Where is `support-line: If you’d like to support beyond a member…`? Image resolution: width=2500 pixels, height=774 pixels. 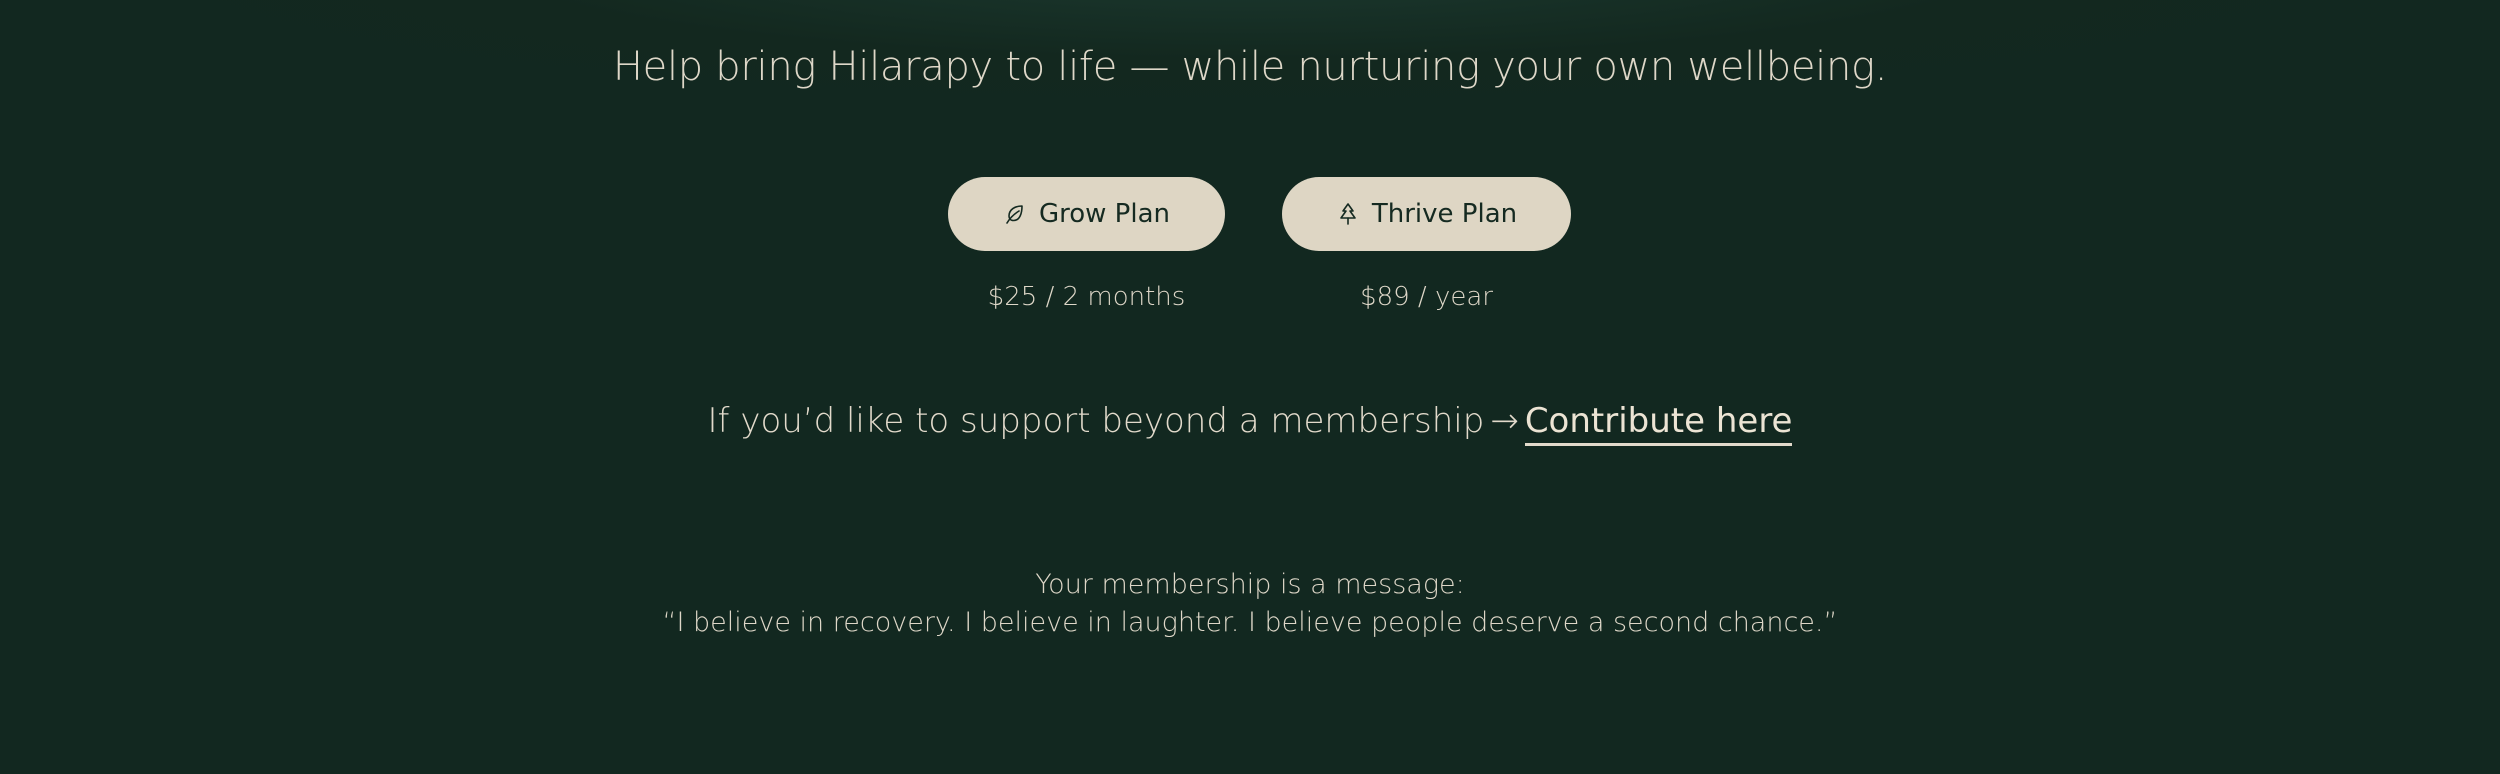 support-line: If you’d like to support beyond a member… is located at coordinates (1250, 423).